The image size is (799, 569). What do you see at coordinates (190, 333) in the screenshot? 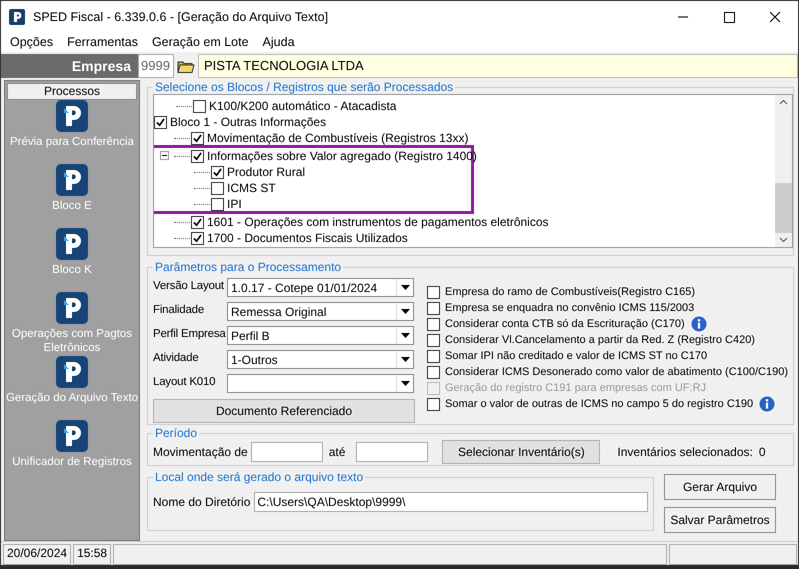
I see `field-label: Perfil Empresa` at bounding box center [190, 333].